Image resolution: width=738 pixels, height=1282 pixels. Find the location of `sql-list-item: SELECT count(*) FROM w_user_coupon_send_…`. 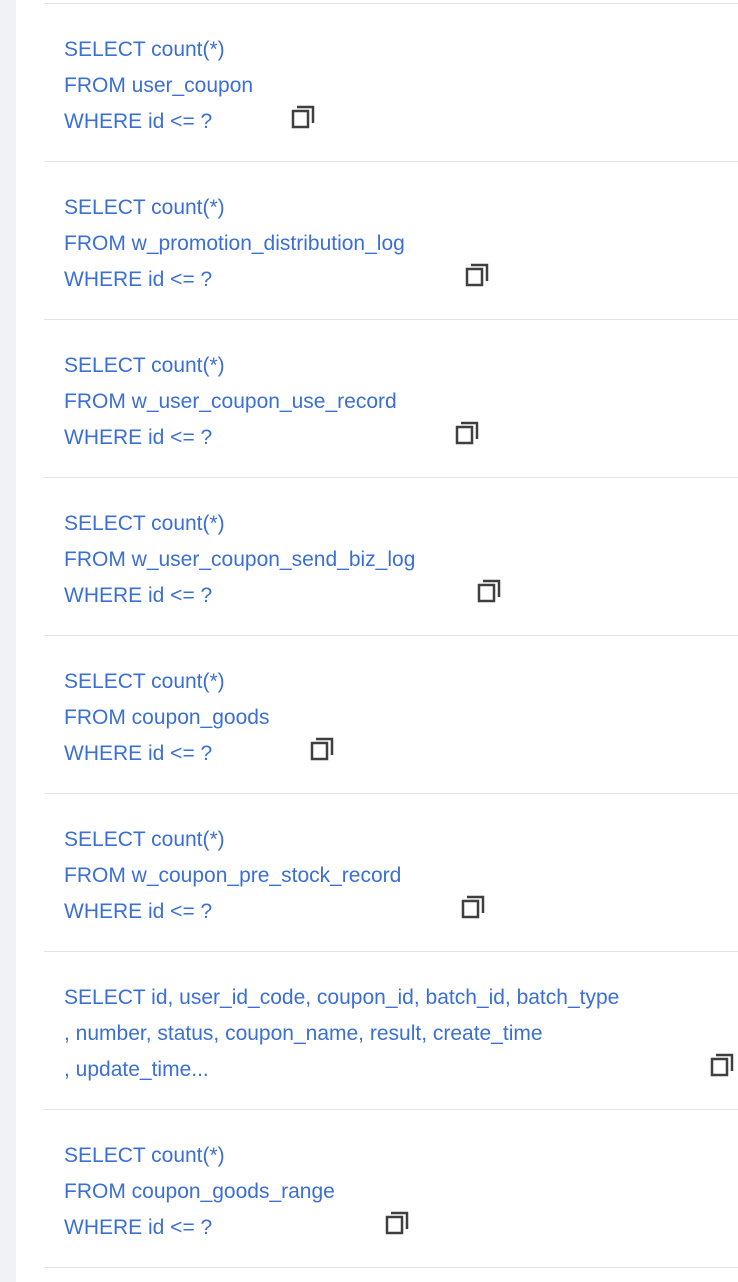

sql-list-item: SELECT count(*) FROM w_user_coupon_send_… is located at coordinates (391, 557).